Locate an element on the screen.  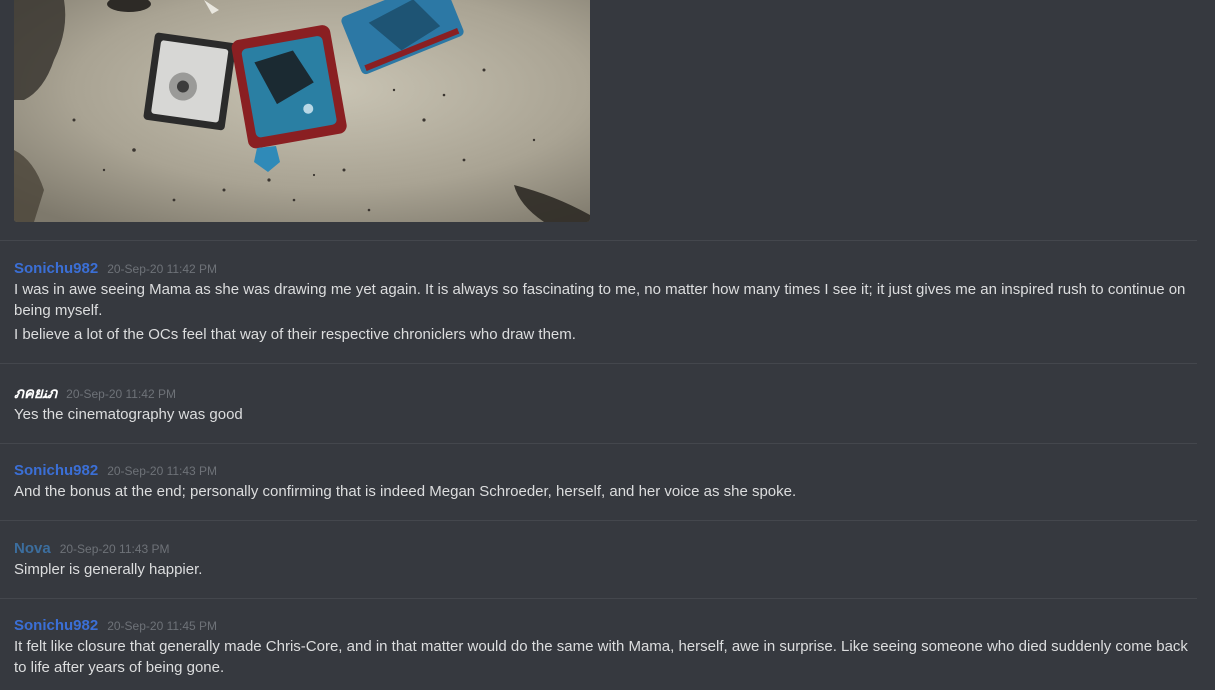
timestamp: 20-Sep-20 11:45 PM is located at coordinates (162, 626).